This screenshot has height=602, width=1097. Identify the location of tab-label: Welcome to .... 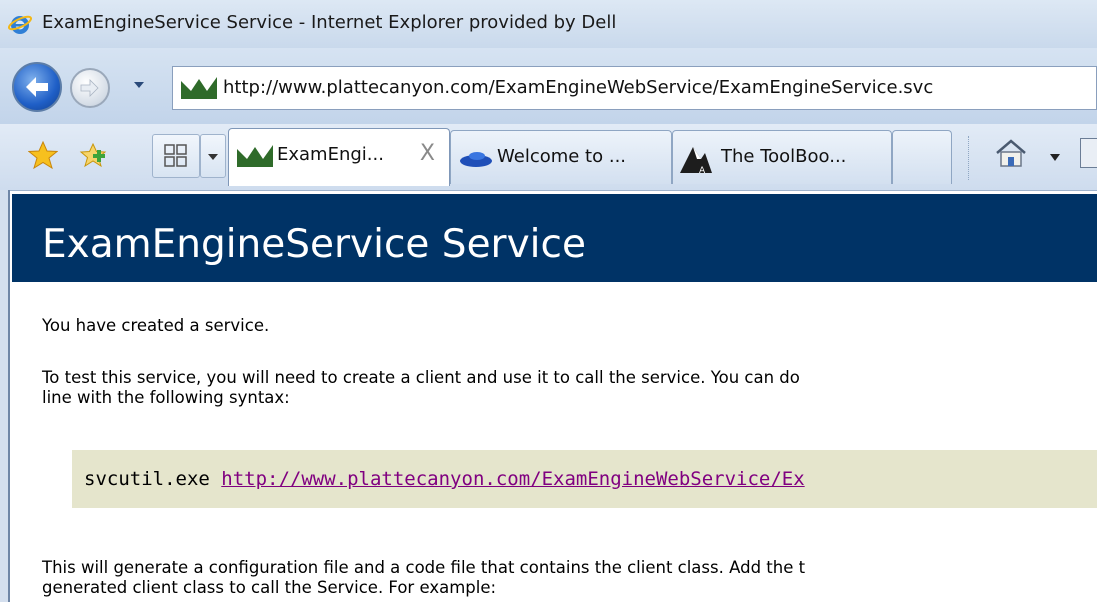
(562, 156).